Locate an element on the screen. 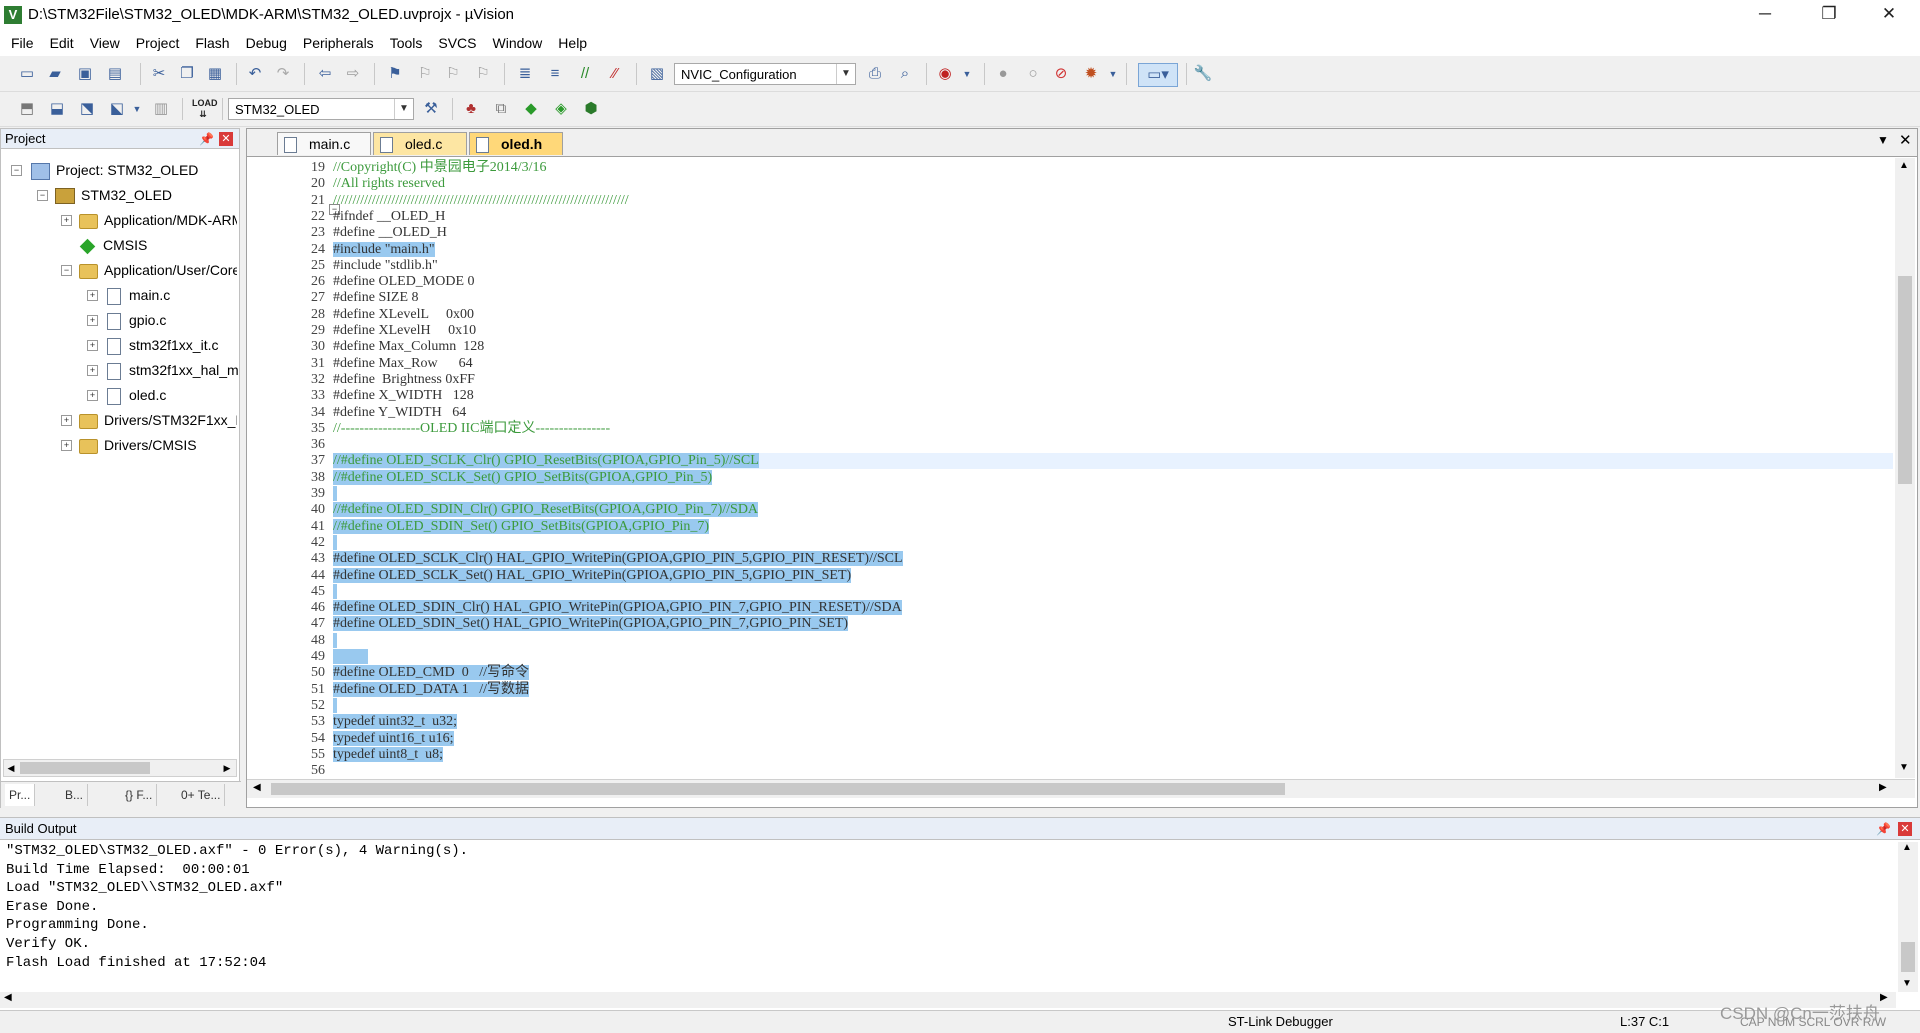 The width and height of the screenshot is (1920, 1033). configure-icon: 🔧 is located at coordinates (1203, 74).